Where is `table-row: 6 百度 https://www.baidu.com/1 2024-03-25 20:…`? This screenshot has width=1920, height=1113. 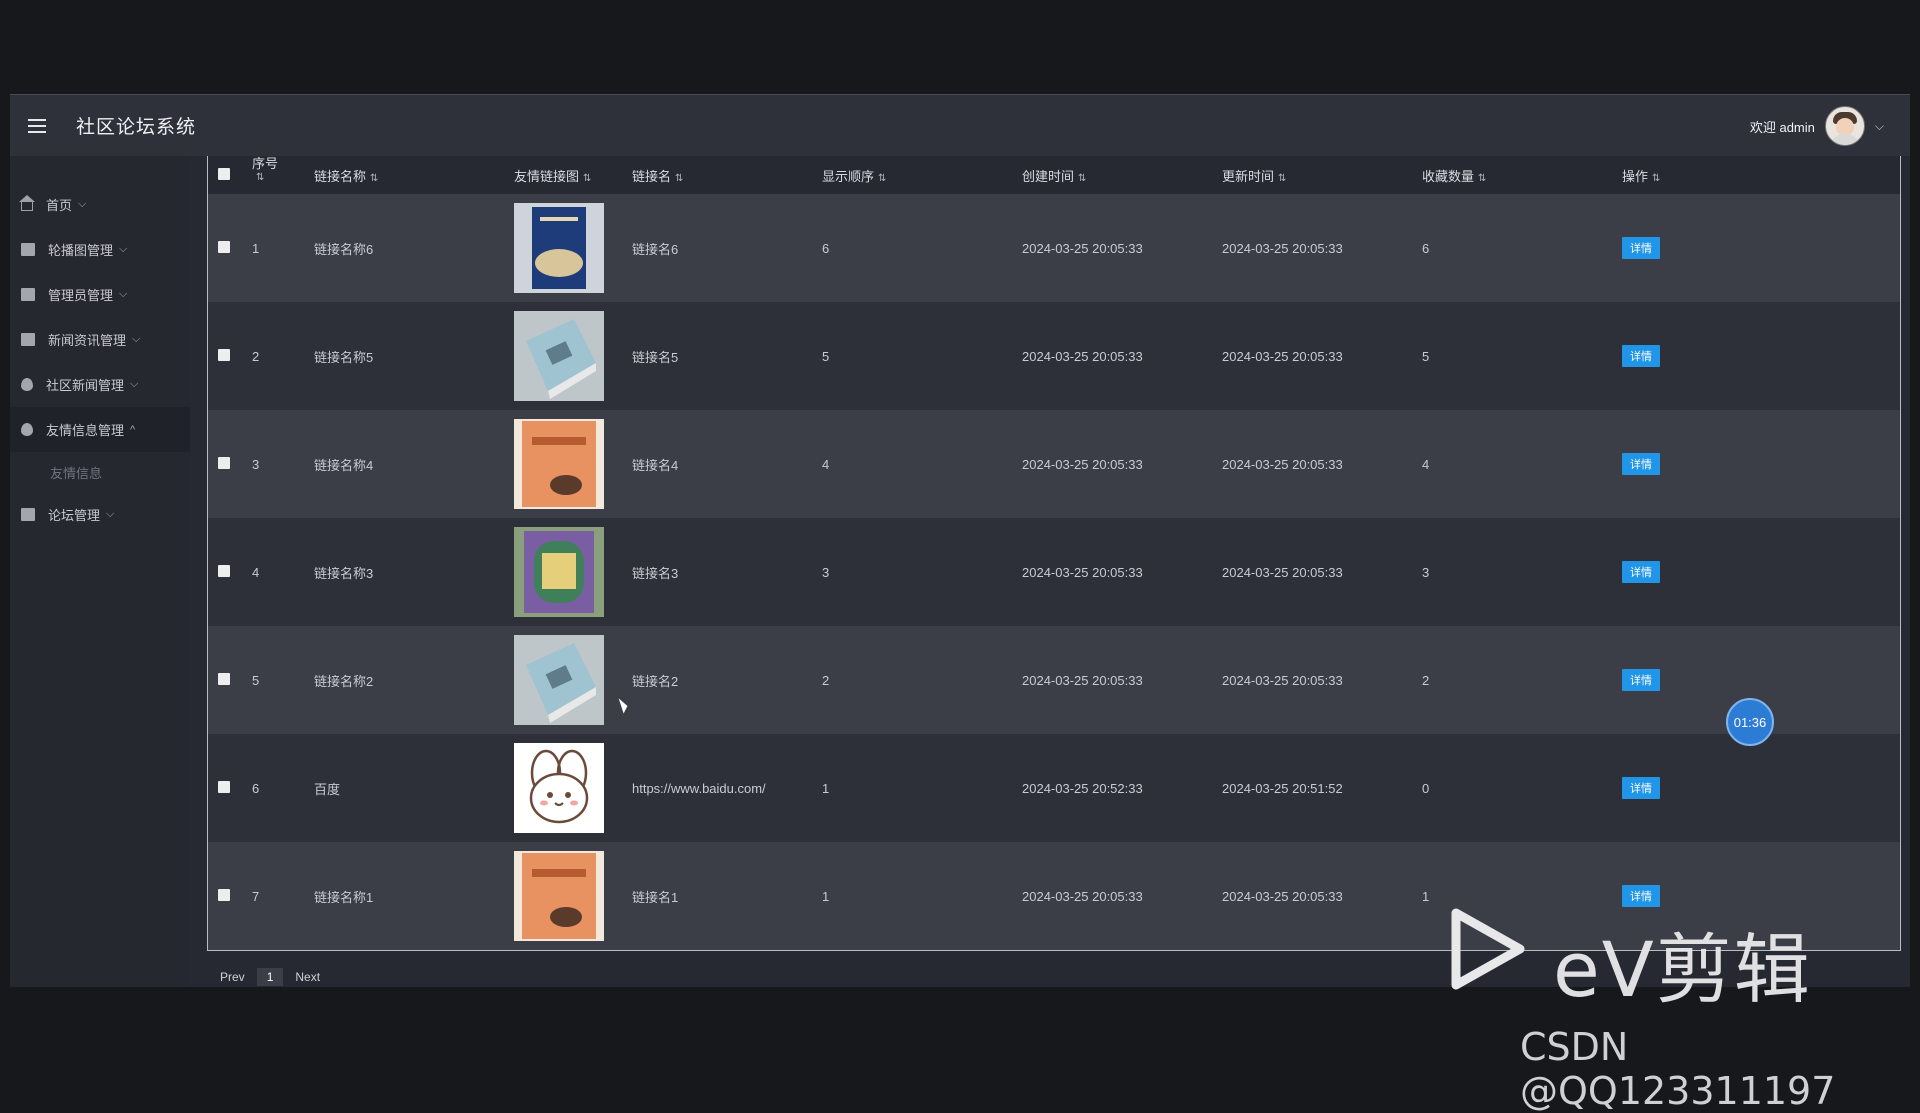 table-row: 6 百度 https://www.baidu.com/1 2024-03-25 20:… is located at coordinates (1054, 788).